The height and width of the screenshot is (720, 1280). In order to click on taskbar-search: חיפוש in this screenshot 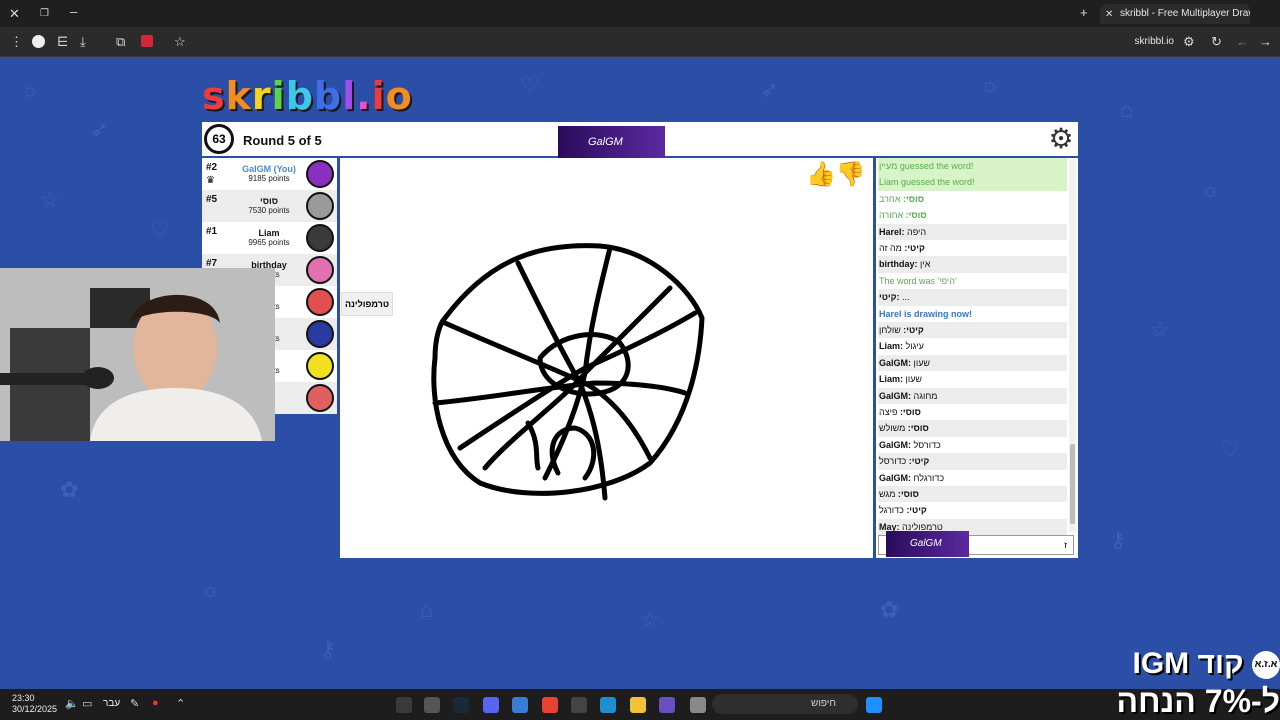, I will do `click(785, 704)`.